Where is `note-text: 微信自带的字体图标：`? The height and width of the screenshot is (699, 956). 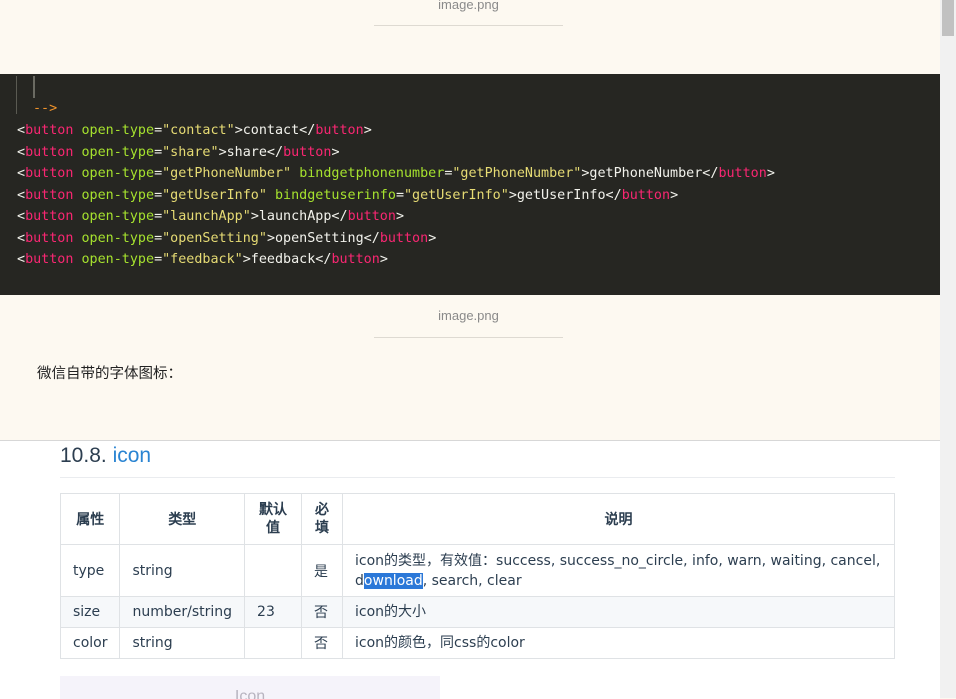
note-text: 微信自带的字体图标： is located at coordinates (109, 374).